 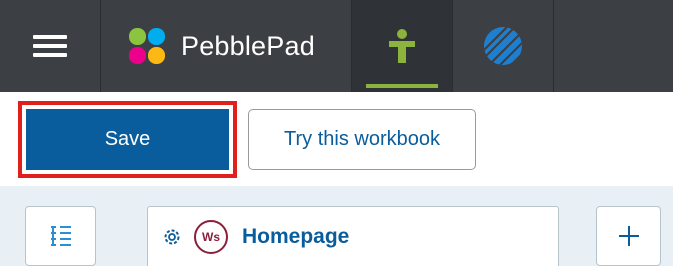 I want to click on tab-atlas, so click(x=503, y=46).